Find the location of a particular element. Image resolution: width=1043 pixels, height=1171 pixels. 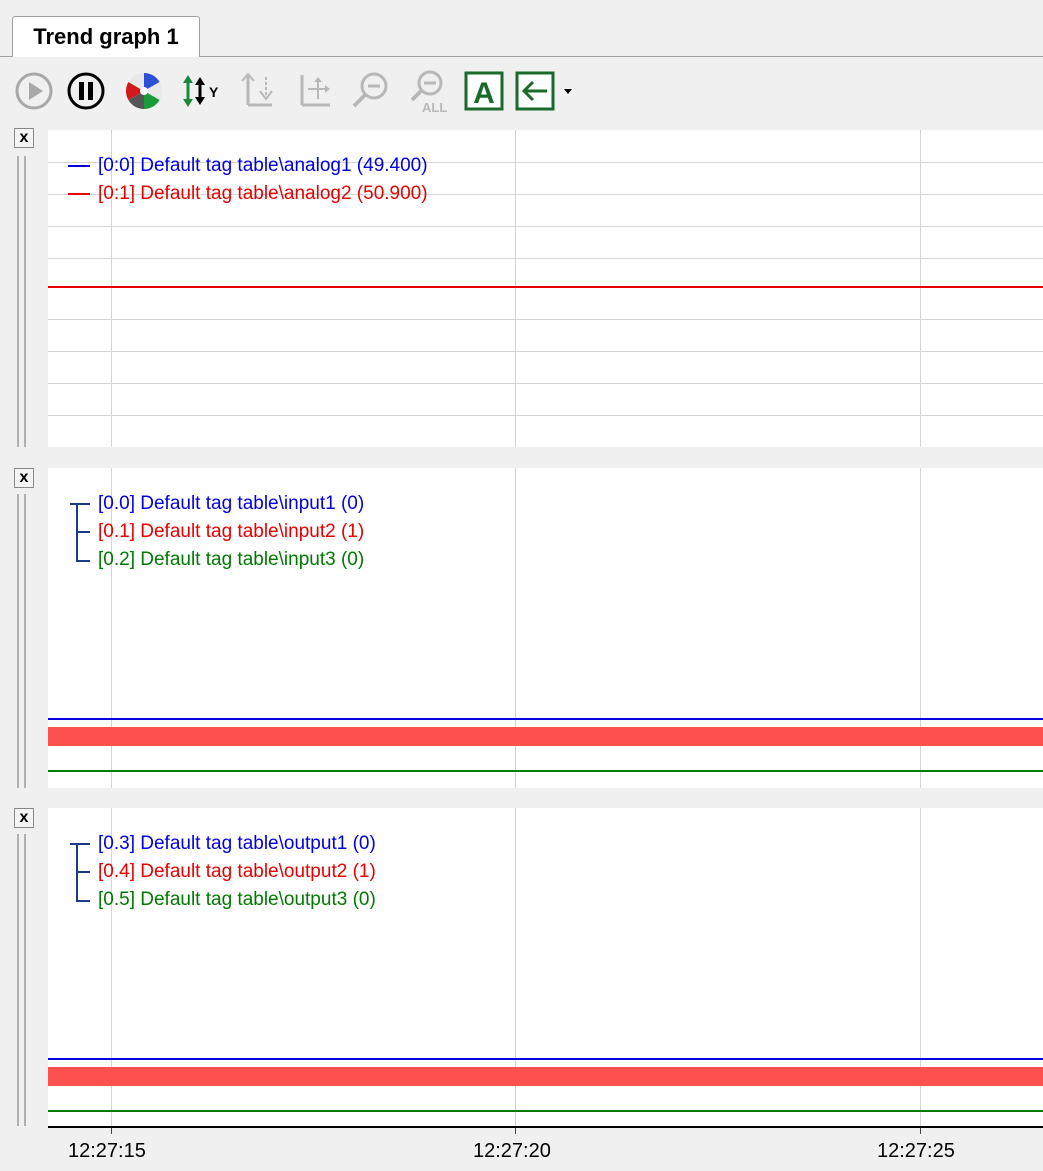

toolbar: Y ALL A is located at coordinates (521, 88).